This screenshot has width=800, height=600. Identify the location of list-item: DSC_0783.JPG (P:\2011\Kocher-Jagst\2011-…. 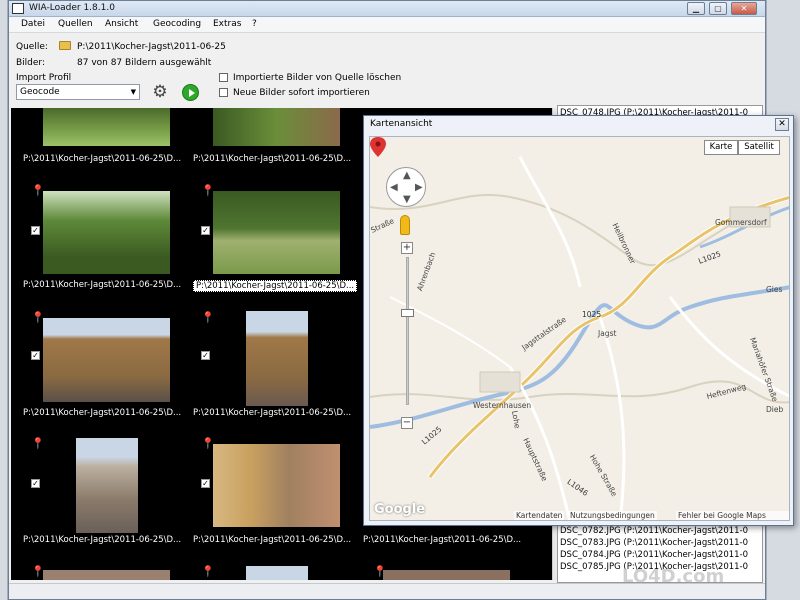
(654, 543).